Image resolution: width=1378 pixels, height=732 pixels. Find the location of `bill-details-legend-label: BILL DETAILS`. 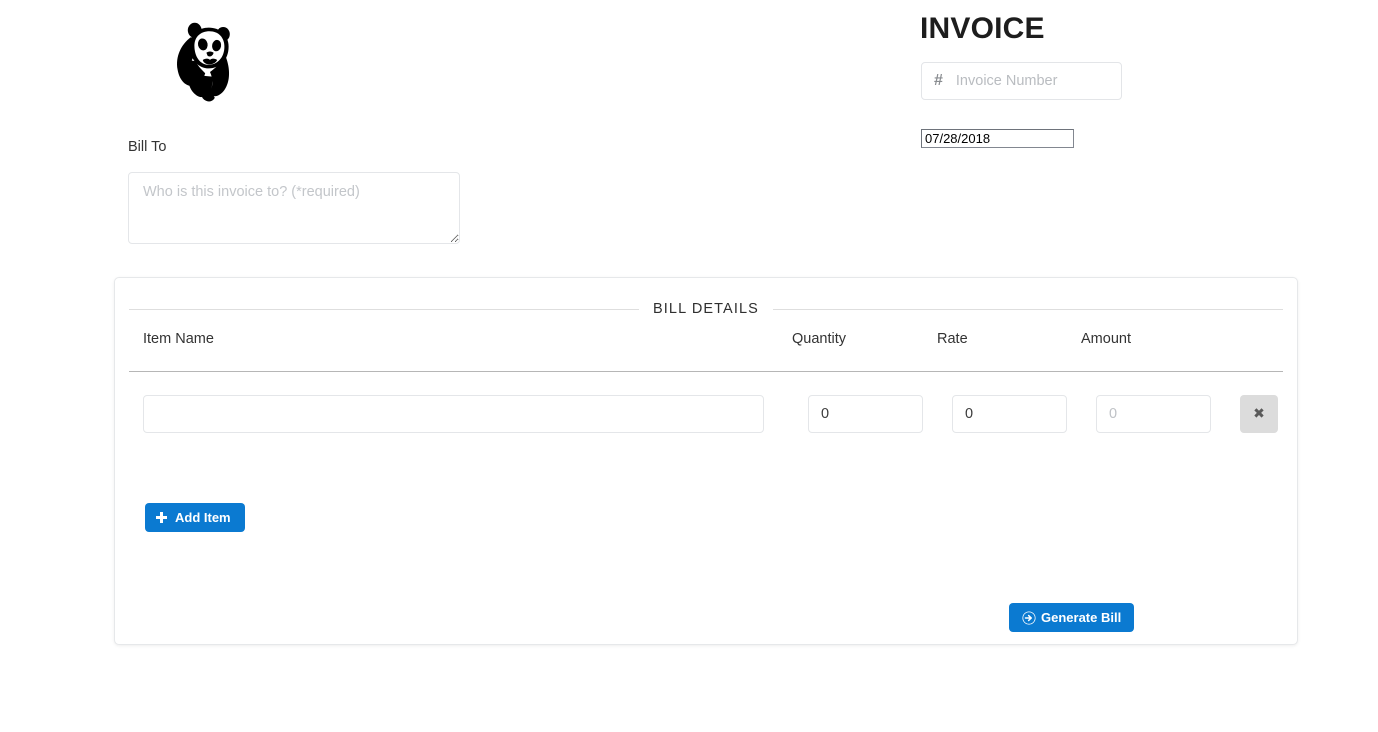

bill-details-legend-label: BILL DETAILS is located at coordinates (706, 309).